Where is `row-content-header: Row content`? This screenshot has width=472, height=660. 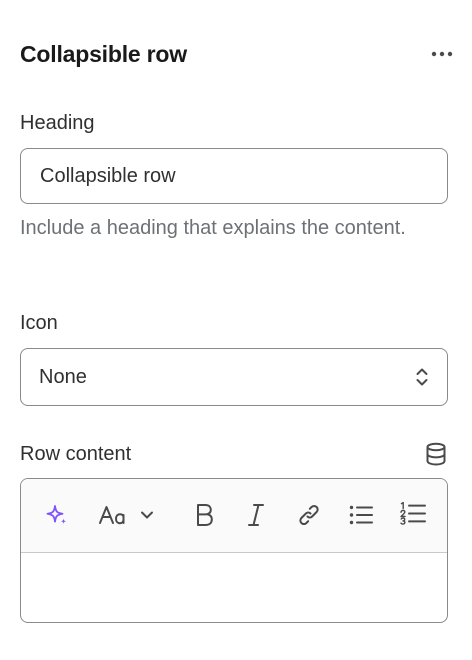
row-content-header: Row content is located at coordinates (234, 454).